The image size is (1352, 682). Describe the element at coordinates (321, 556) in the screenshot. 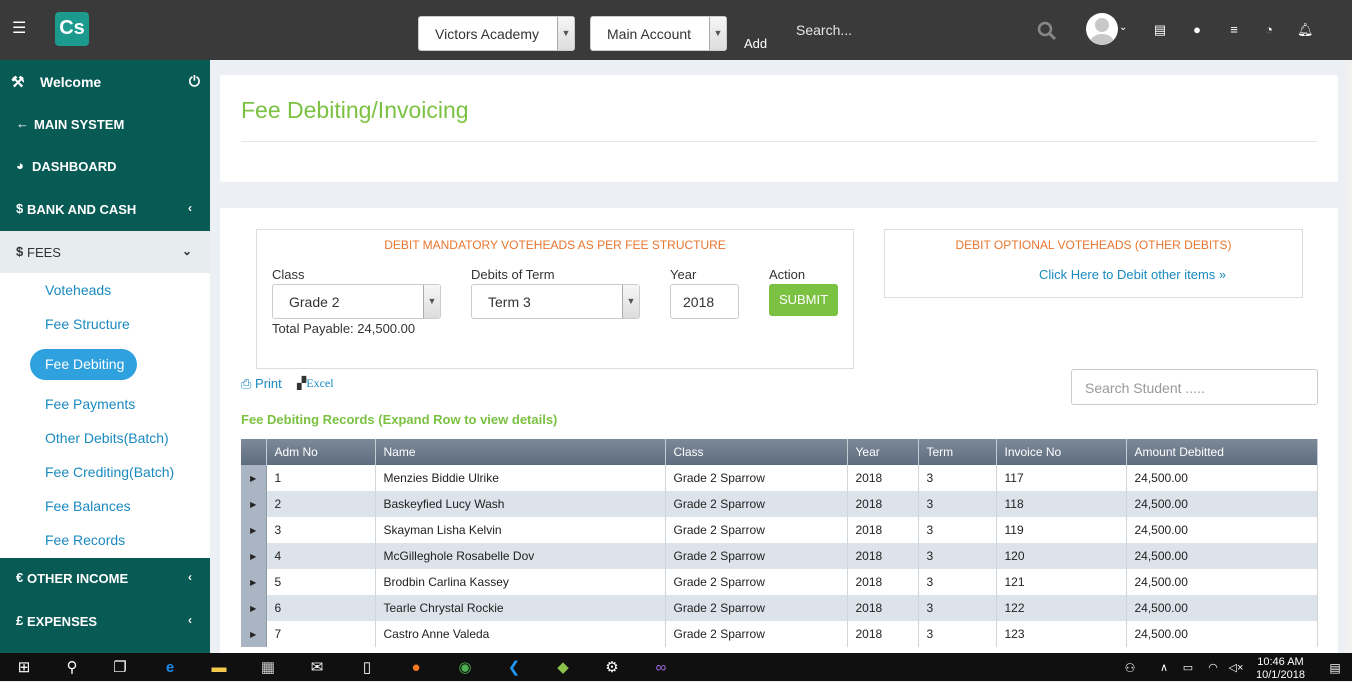

I see `adm-no-cell: 4` at that location.